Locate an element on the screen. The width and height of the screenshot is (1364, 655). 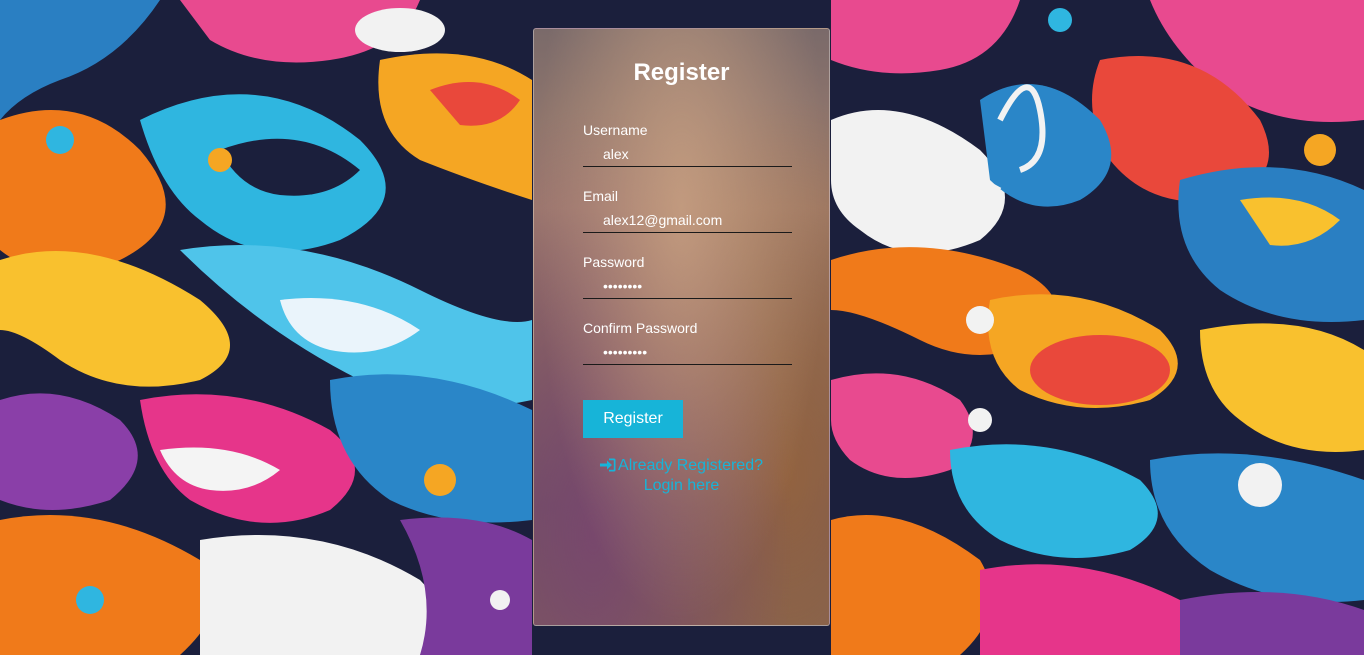
login-link: Already Registered? Login here is located at coordinates (681, 476).